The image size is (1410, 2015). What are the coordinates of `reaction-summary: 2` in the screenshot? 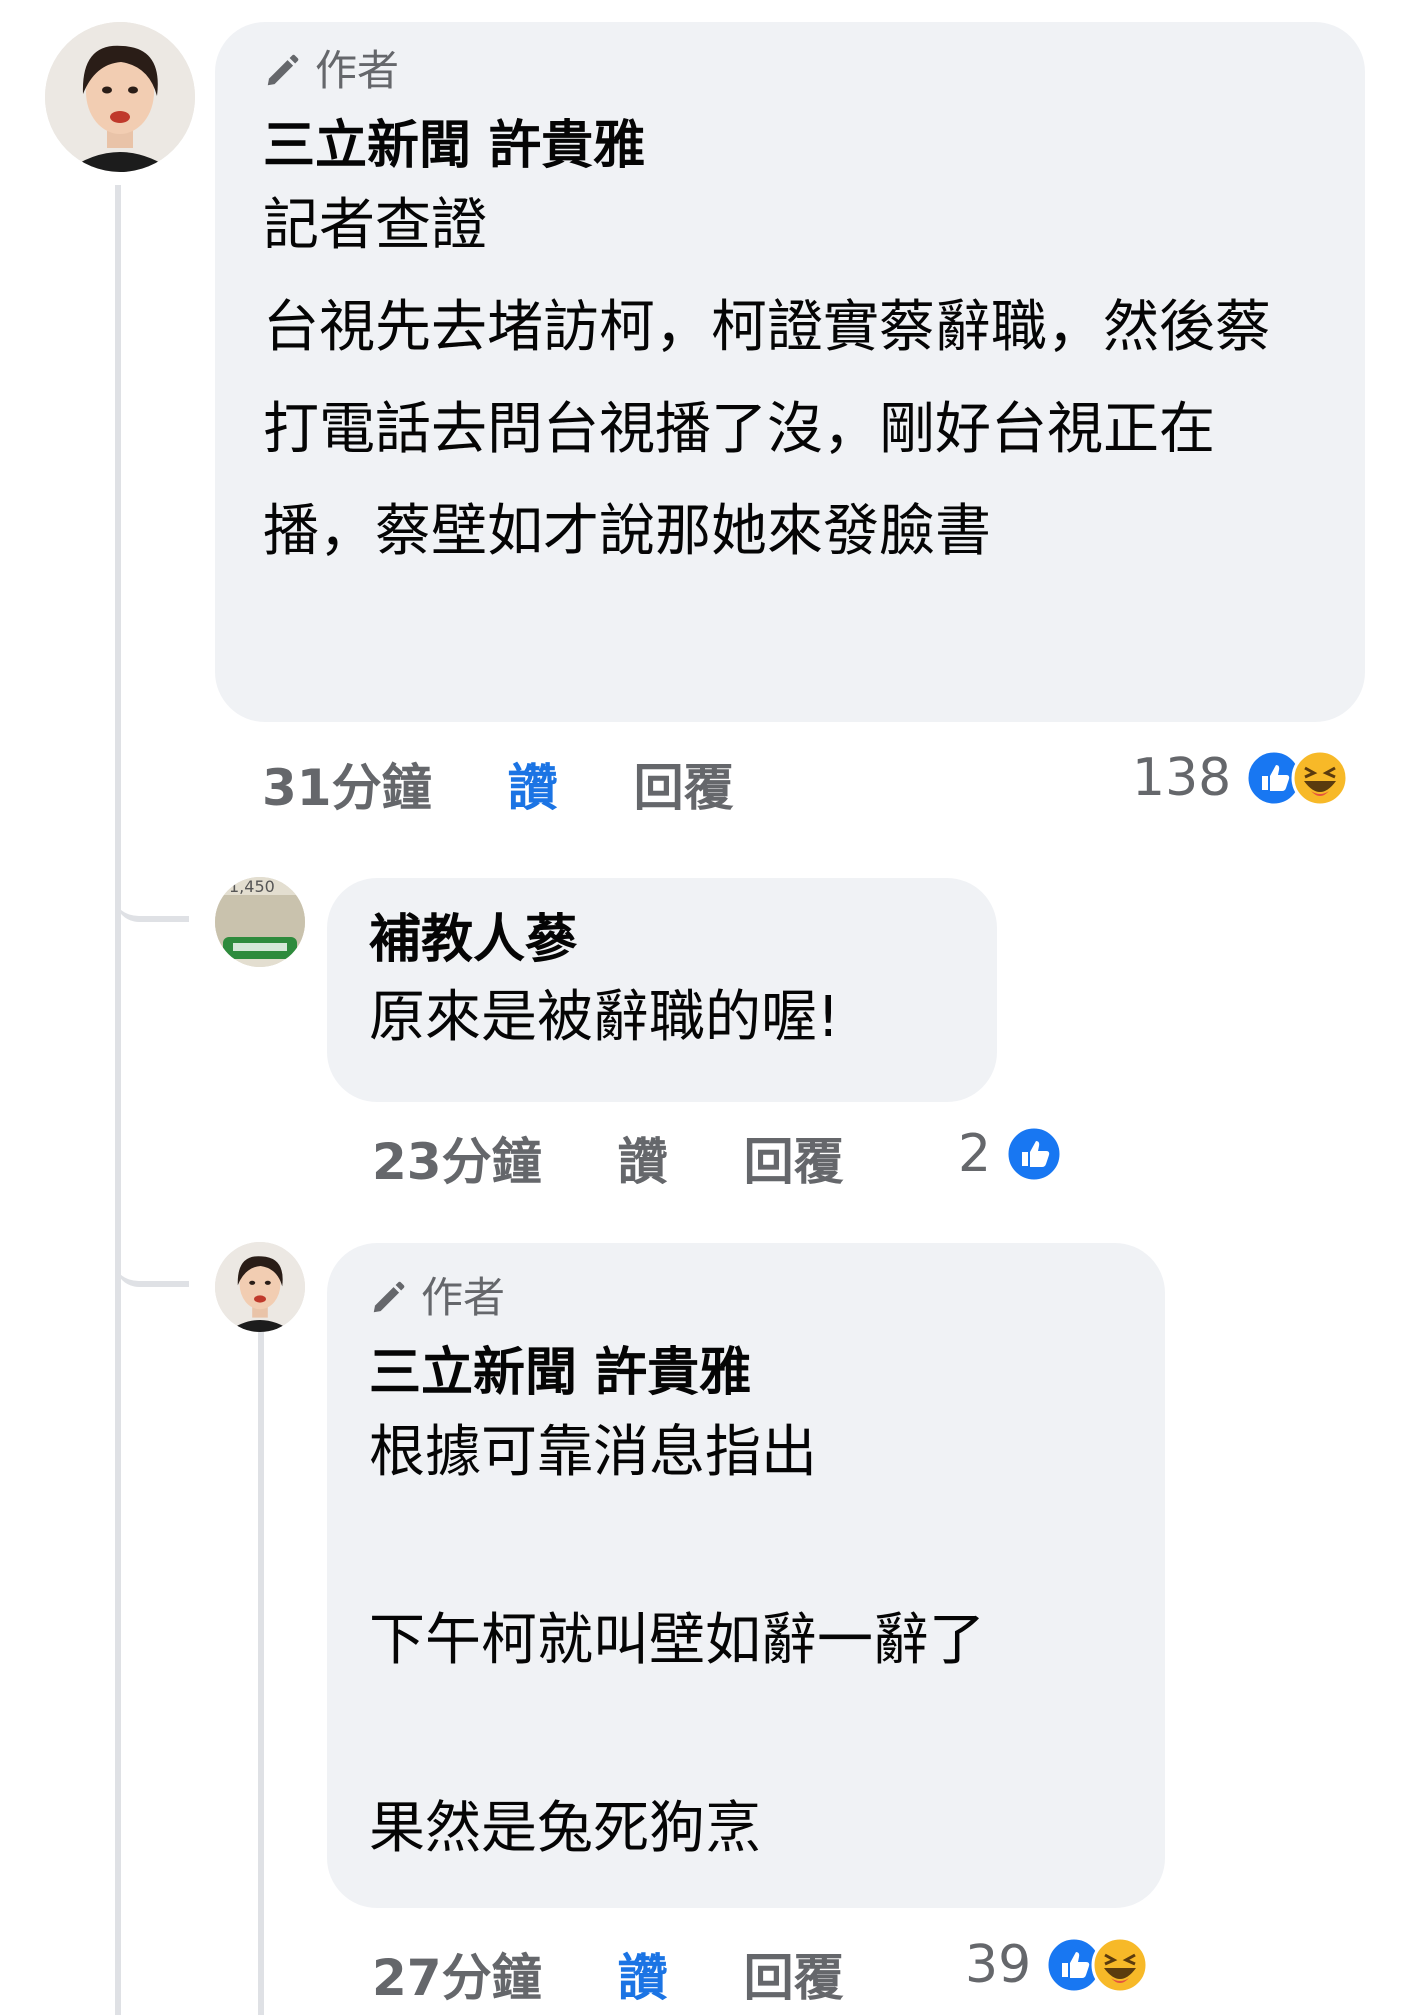 It's located at (1010, 1154).